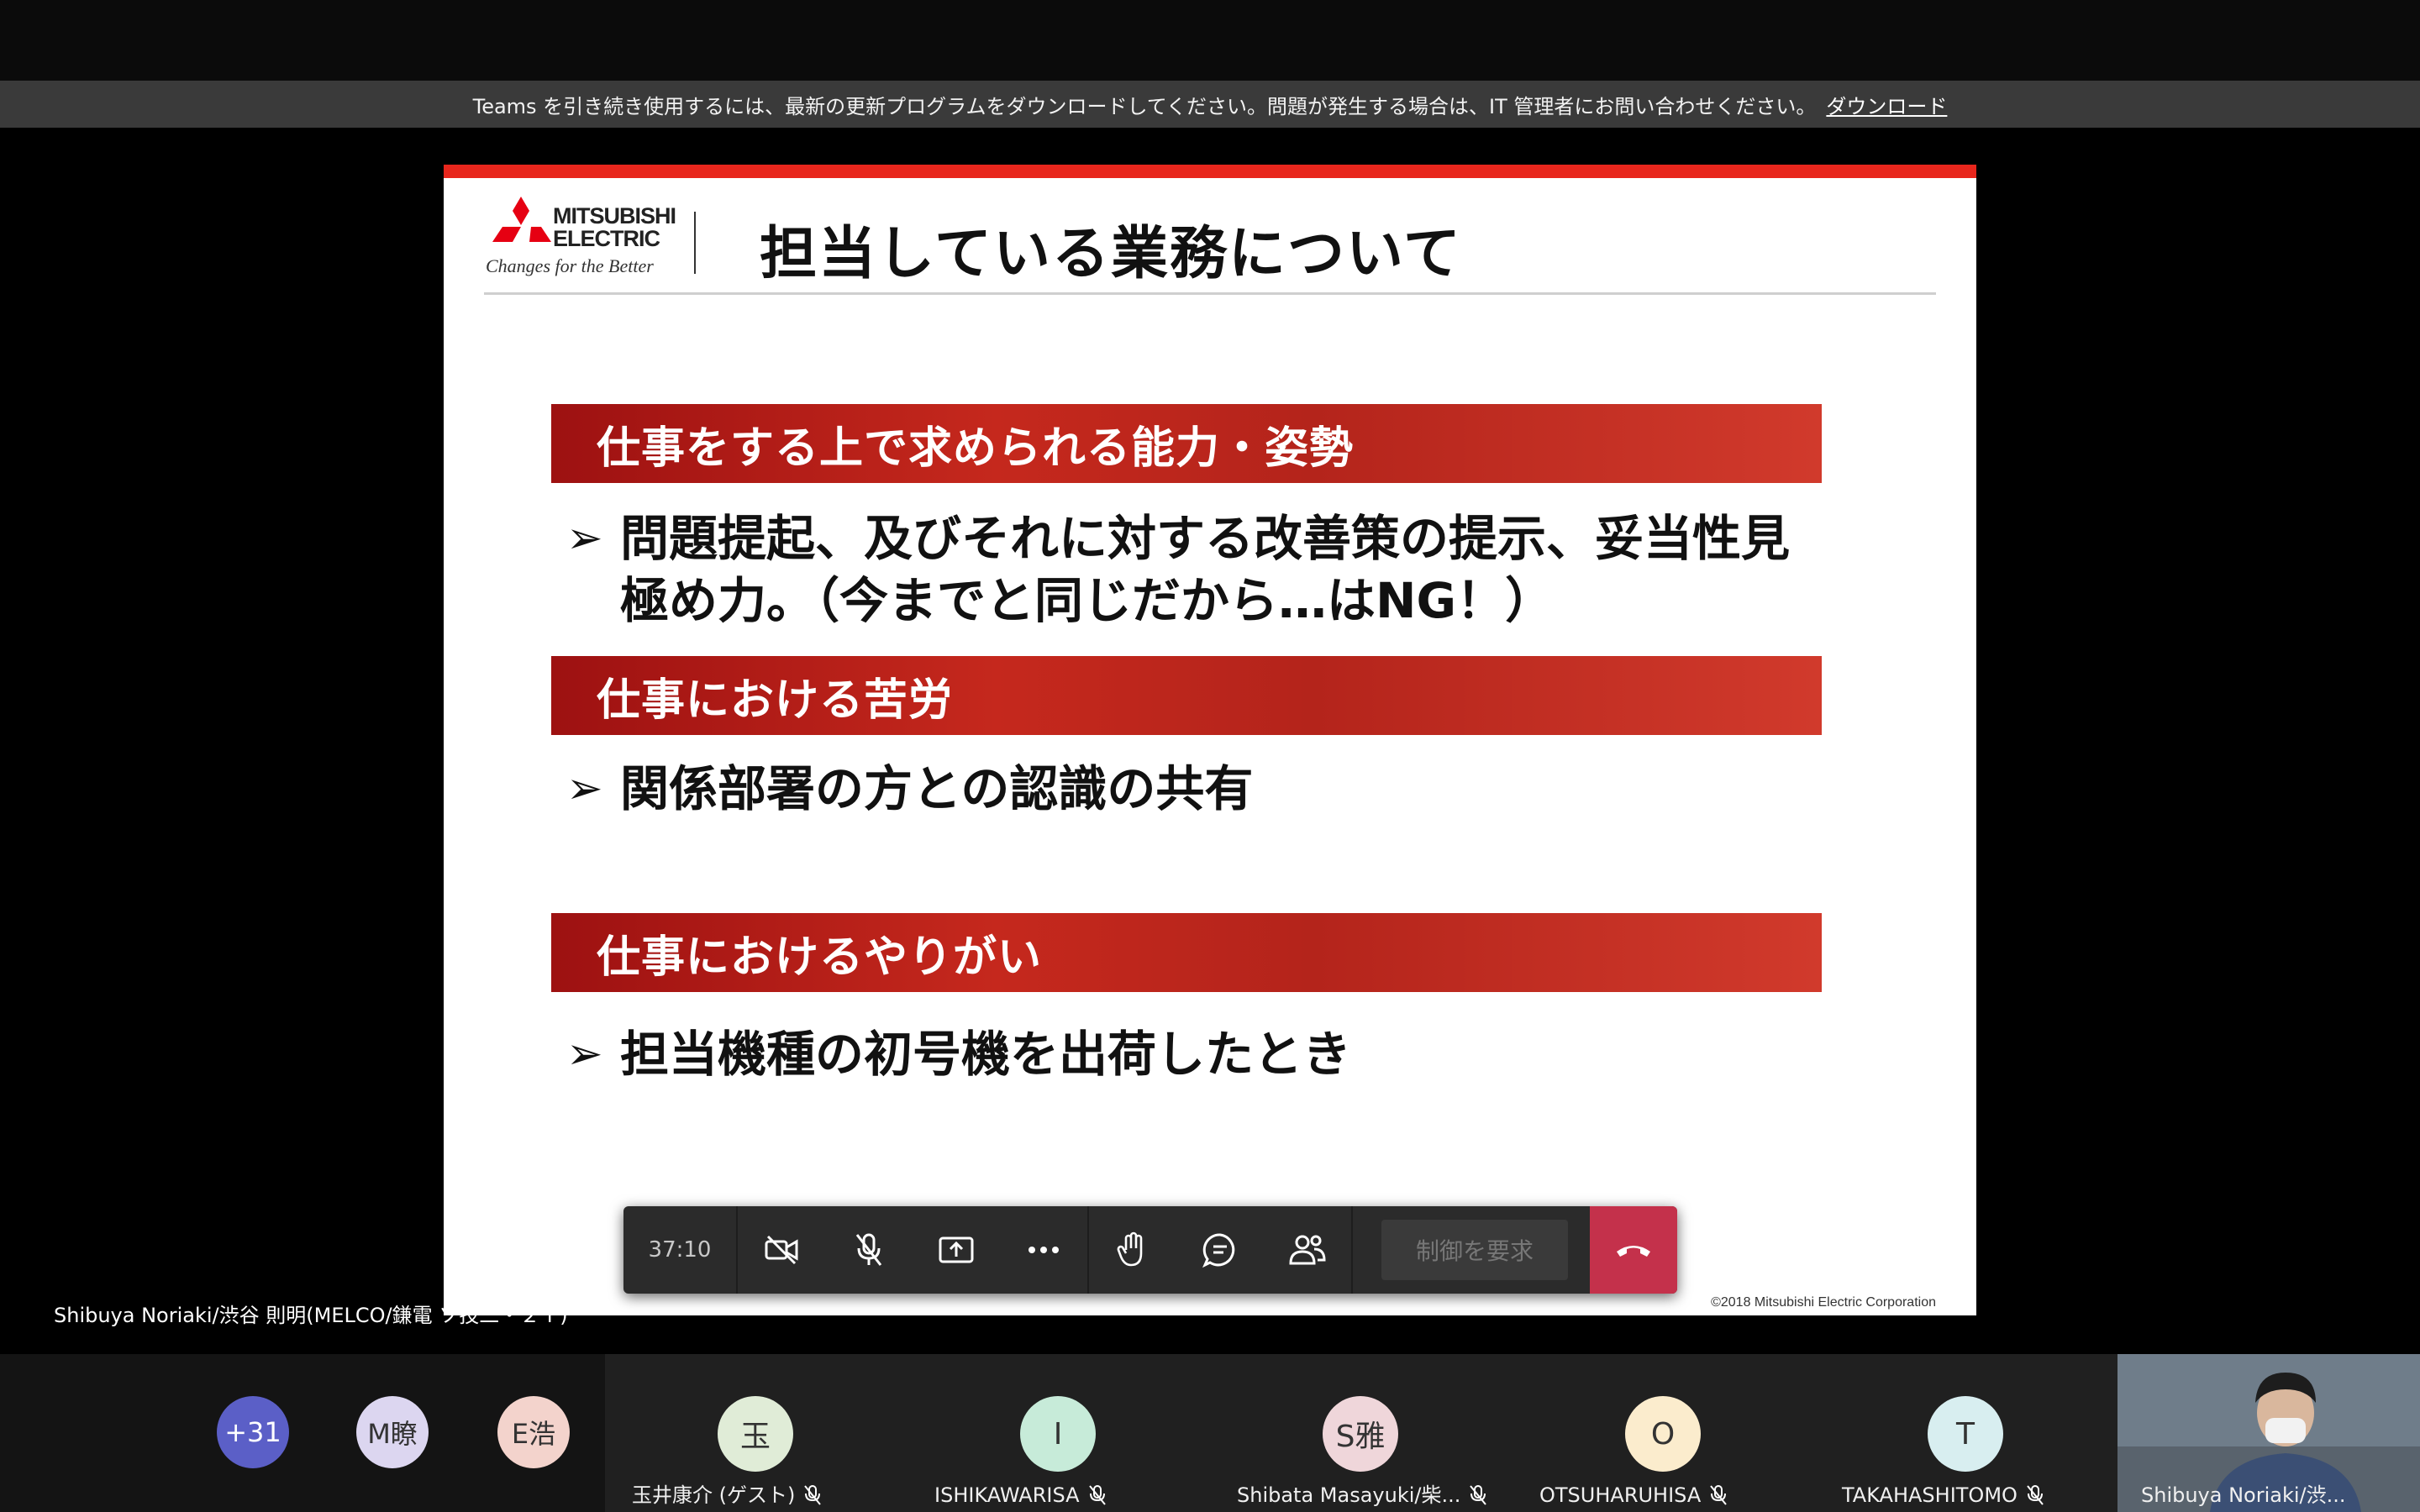  Describe the element at coordinates (1210, 293) in the screenshot. I see `title-divider` at that location.